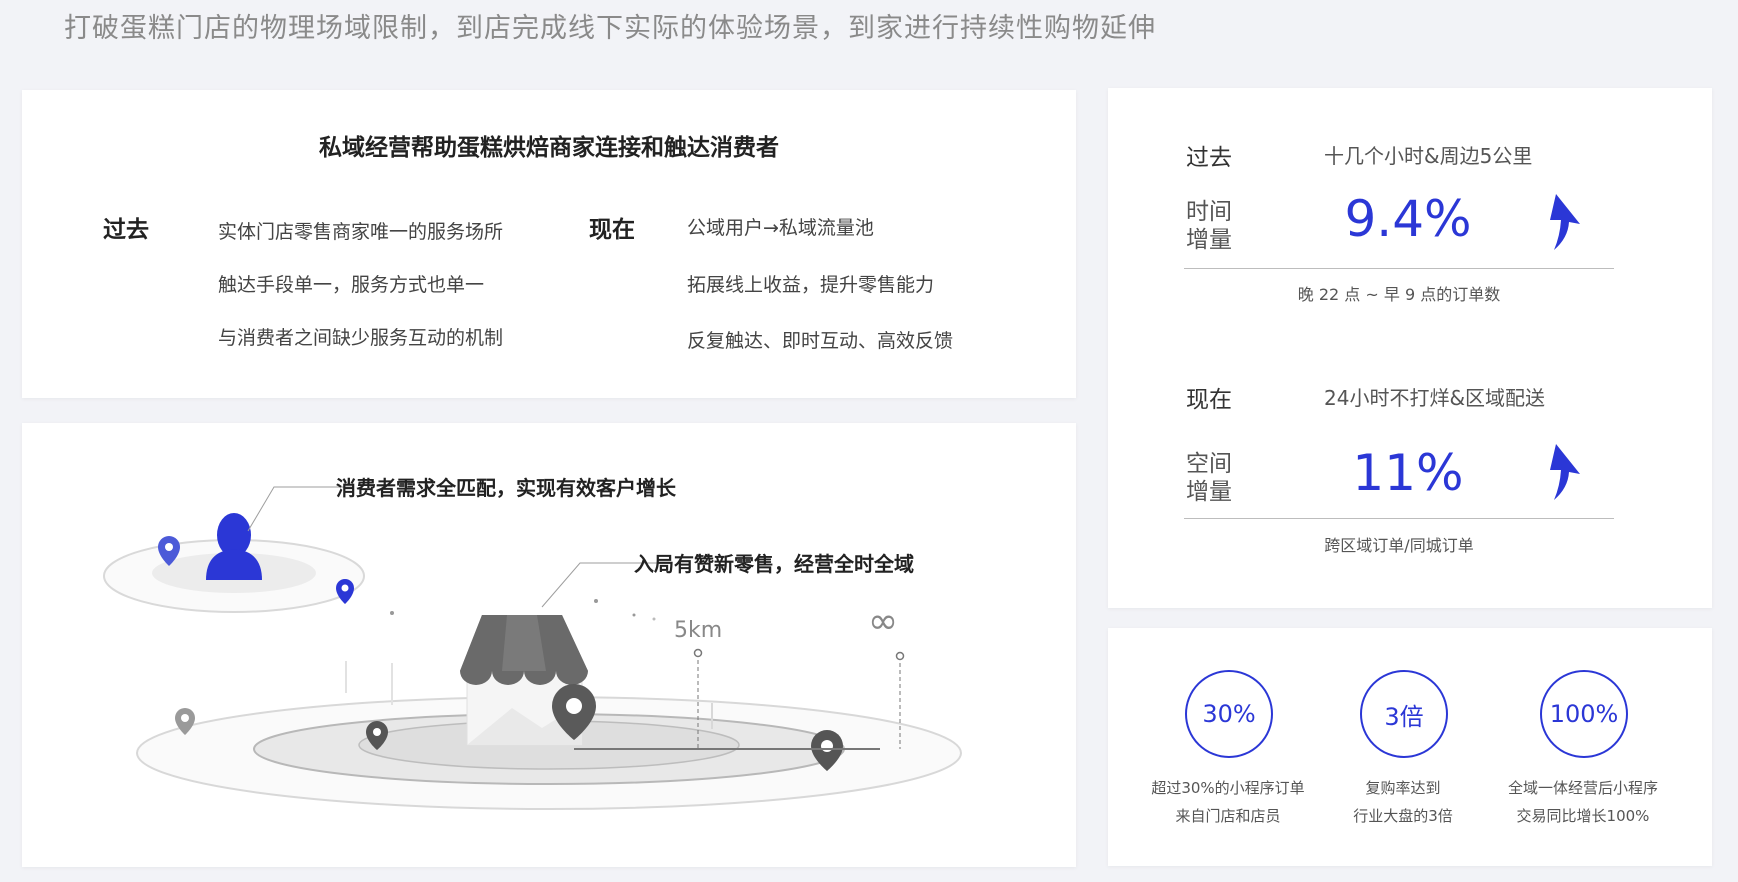 The width and height of the screenshot is (1738, 882). What do you see at coordinates (1428, 156) in the screenshot?
I see `past-desc: 十几个小时&周边5公里` at bounding box center [1428, 156].